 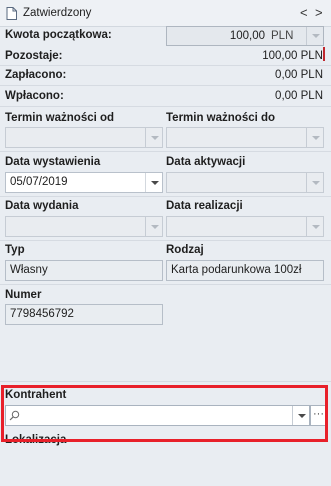 I want to click on data-aktywacji-field, so click(x=245, y=182).